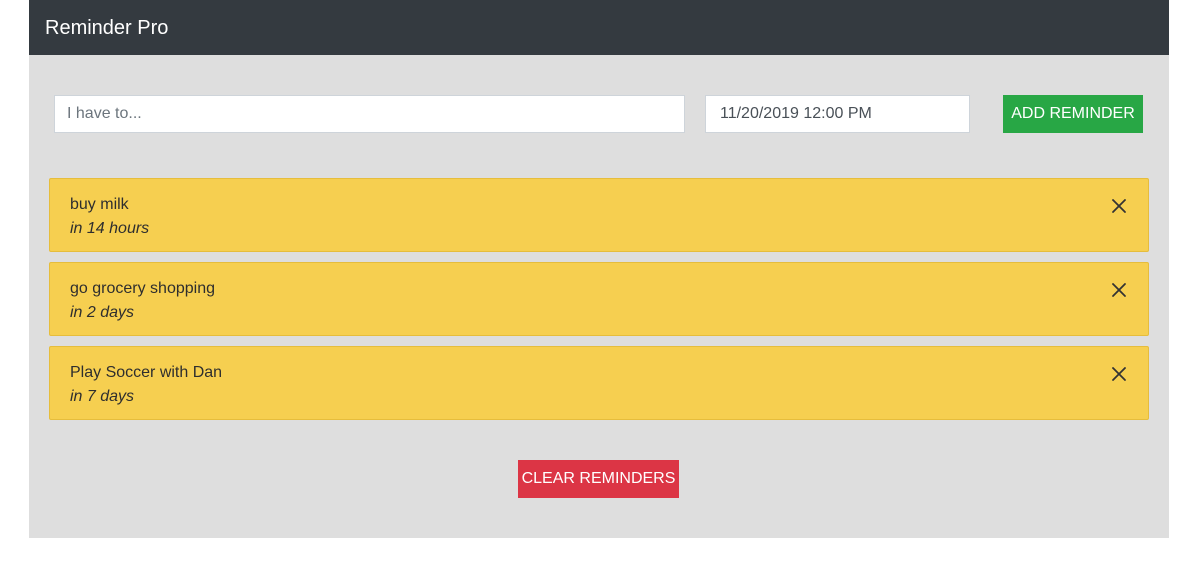  Describe the element at coordinates (110, 228) in the screenshot. I see `reminder-due: in 14 hours` at that location.